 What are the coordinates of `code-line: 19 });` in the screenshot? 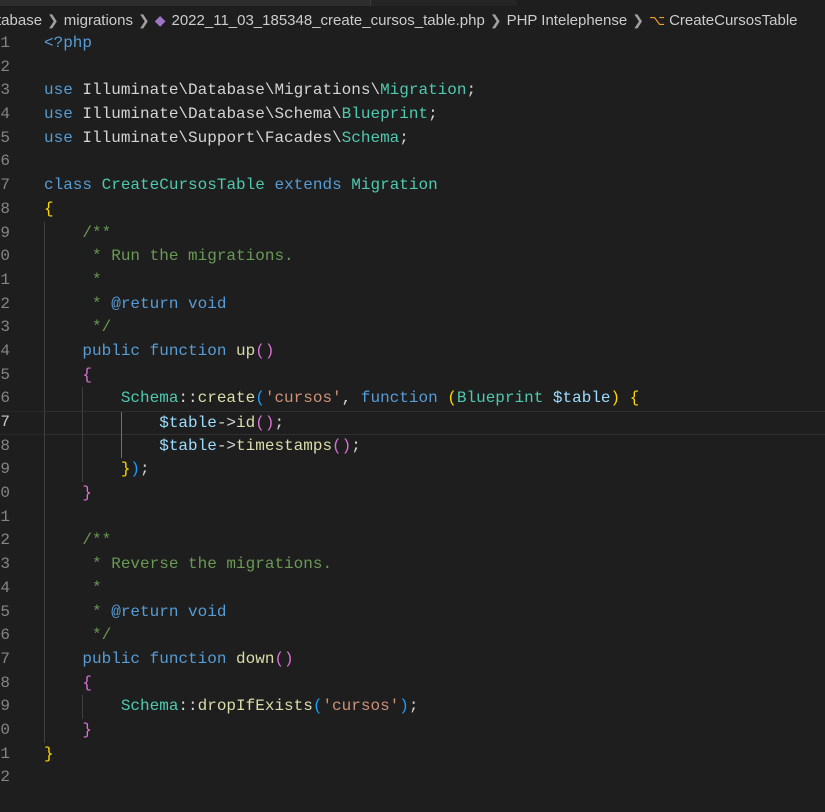 It's located at (412, 470).